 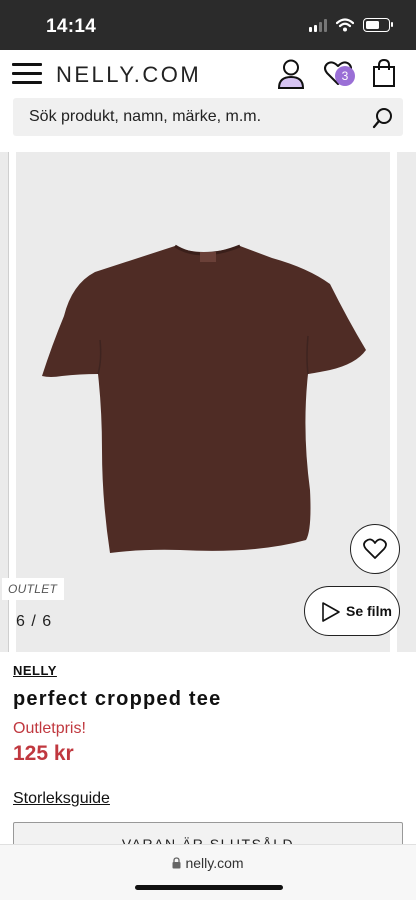 I want to click on search-input: Sök produkt, namn, märke, m.m., so click(x=208, y=117).